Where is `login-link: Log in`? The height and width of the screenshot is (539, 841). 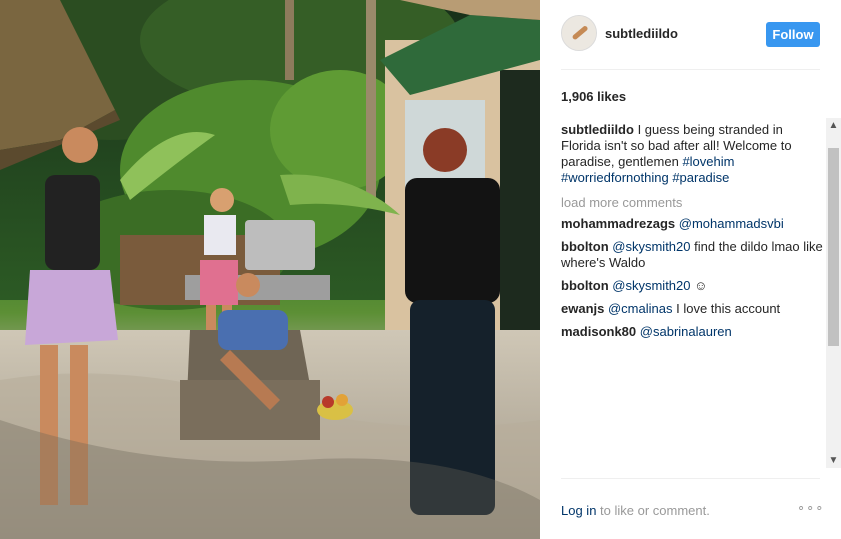 login-link: Log in is located at coordinates (578, 510).